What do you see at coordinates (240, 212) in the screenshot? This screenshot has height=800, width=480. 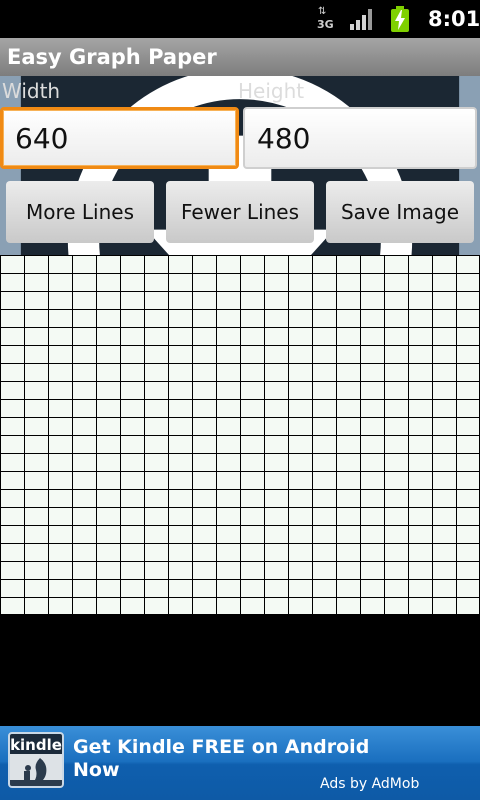 I see `fewer-lines-button: Fewer Lines` at bounding box center [240, 212].